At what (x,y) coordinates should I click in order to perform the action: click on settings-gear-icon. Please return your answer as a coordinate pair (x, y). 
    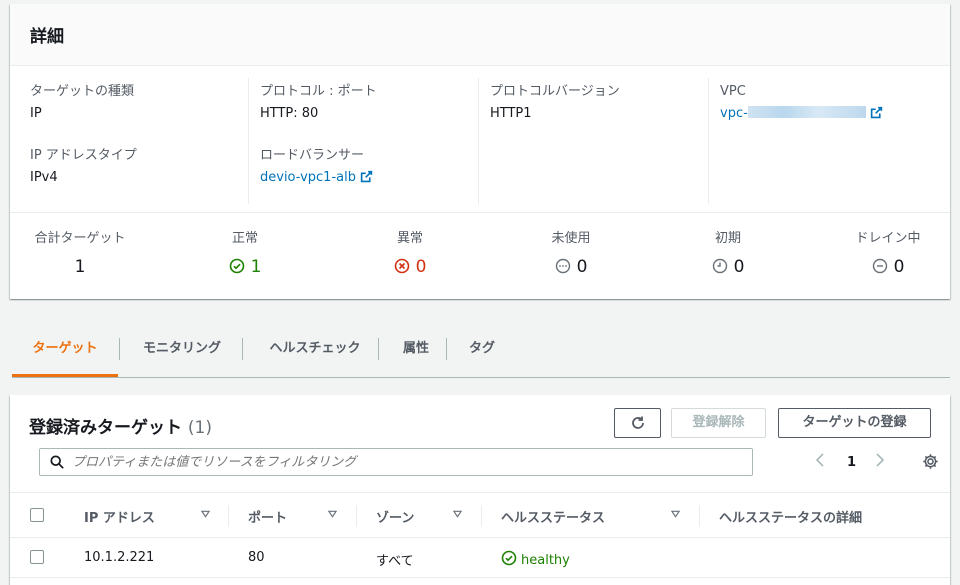
    Looking at the image, I should click on (930, 461).